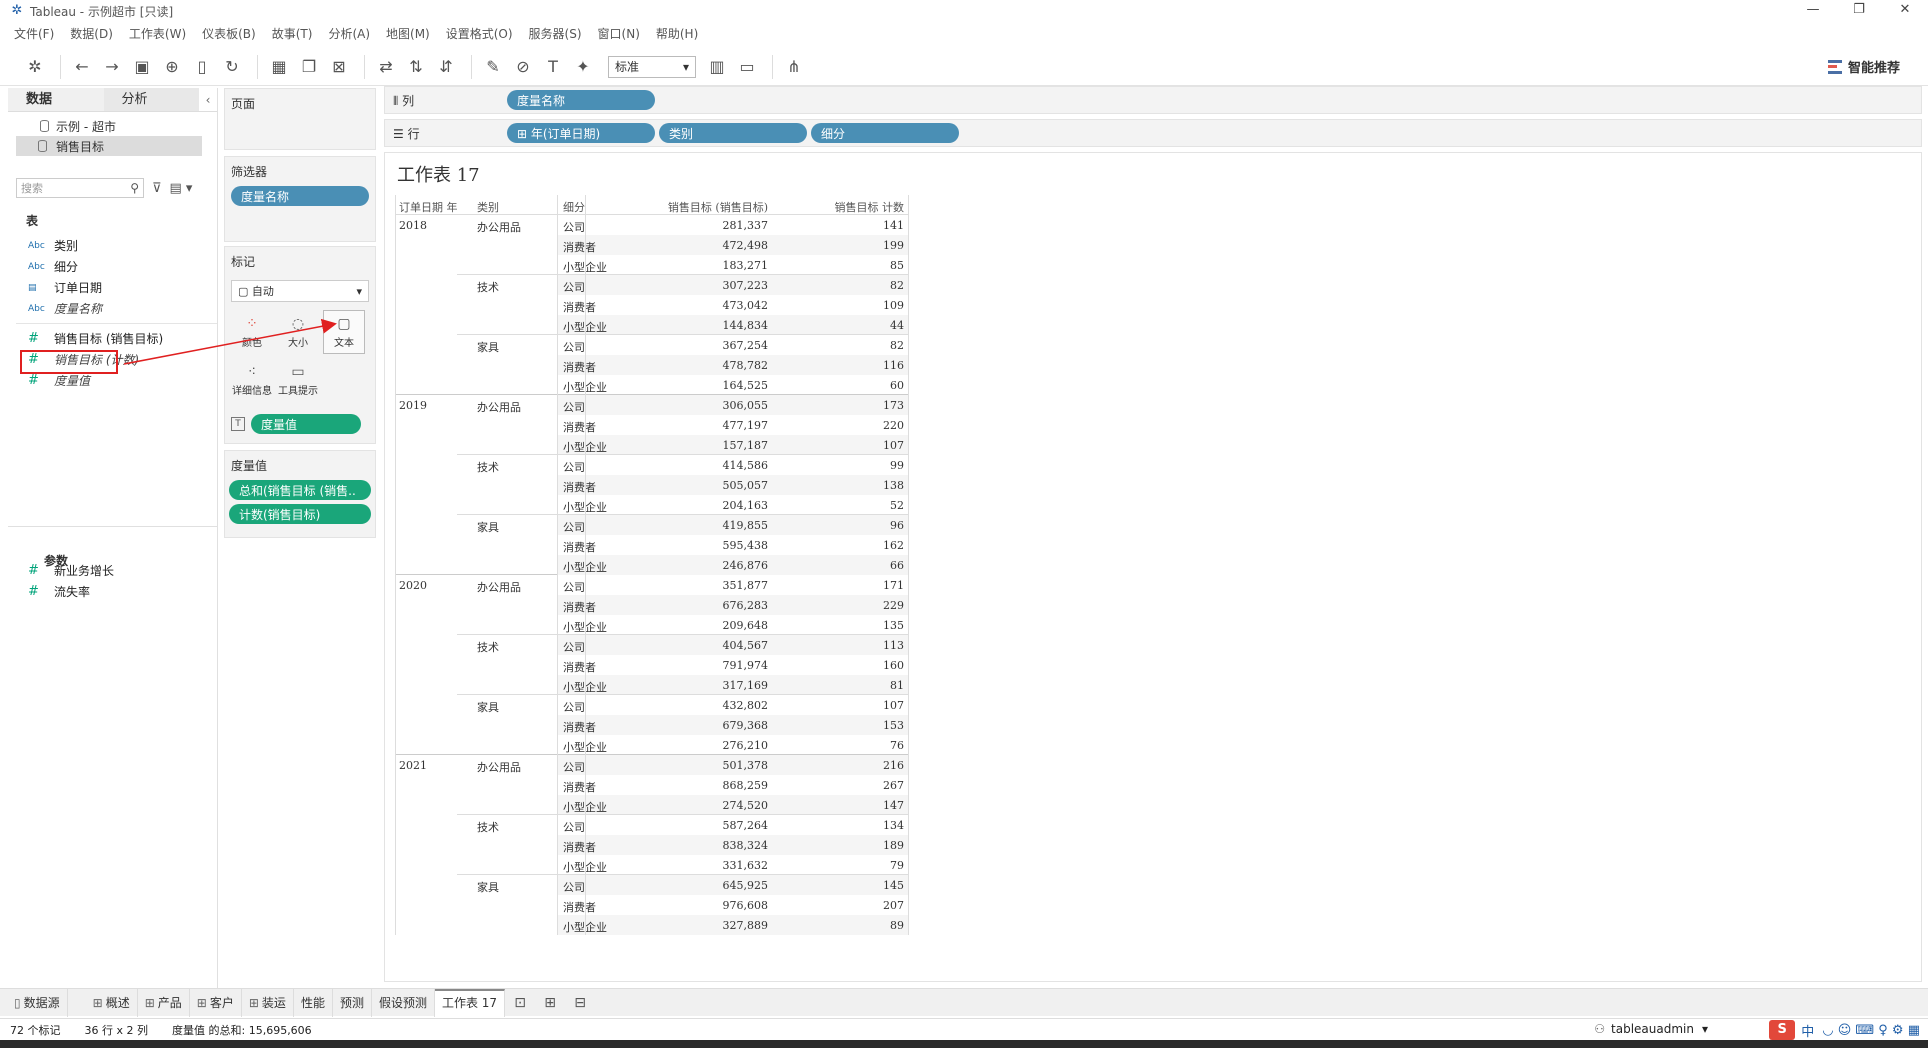  I want to click on rows-shelf: ☰ 行 ⊞ 年(订单日期) 类别 细分, so click(1153, 133).